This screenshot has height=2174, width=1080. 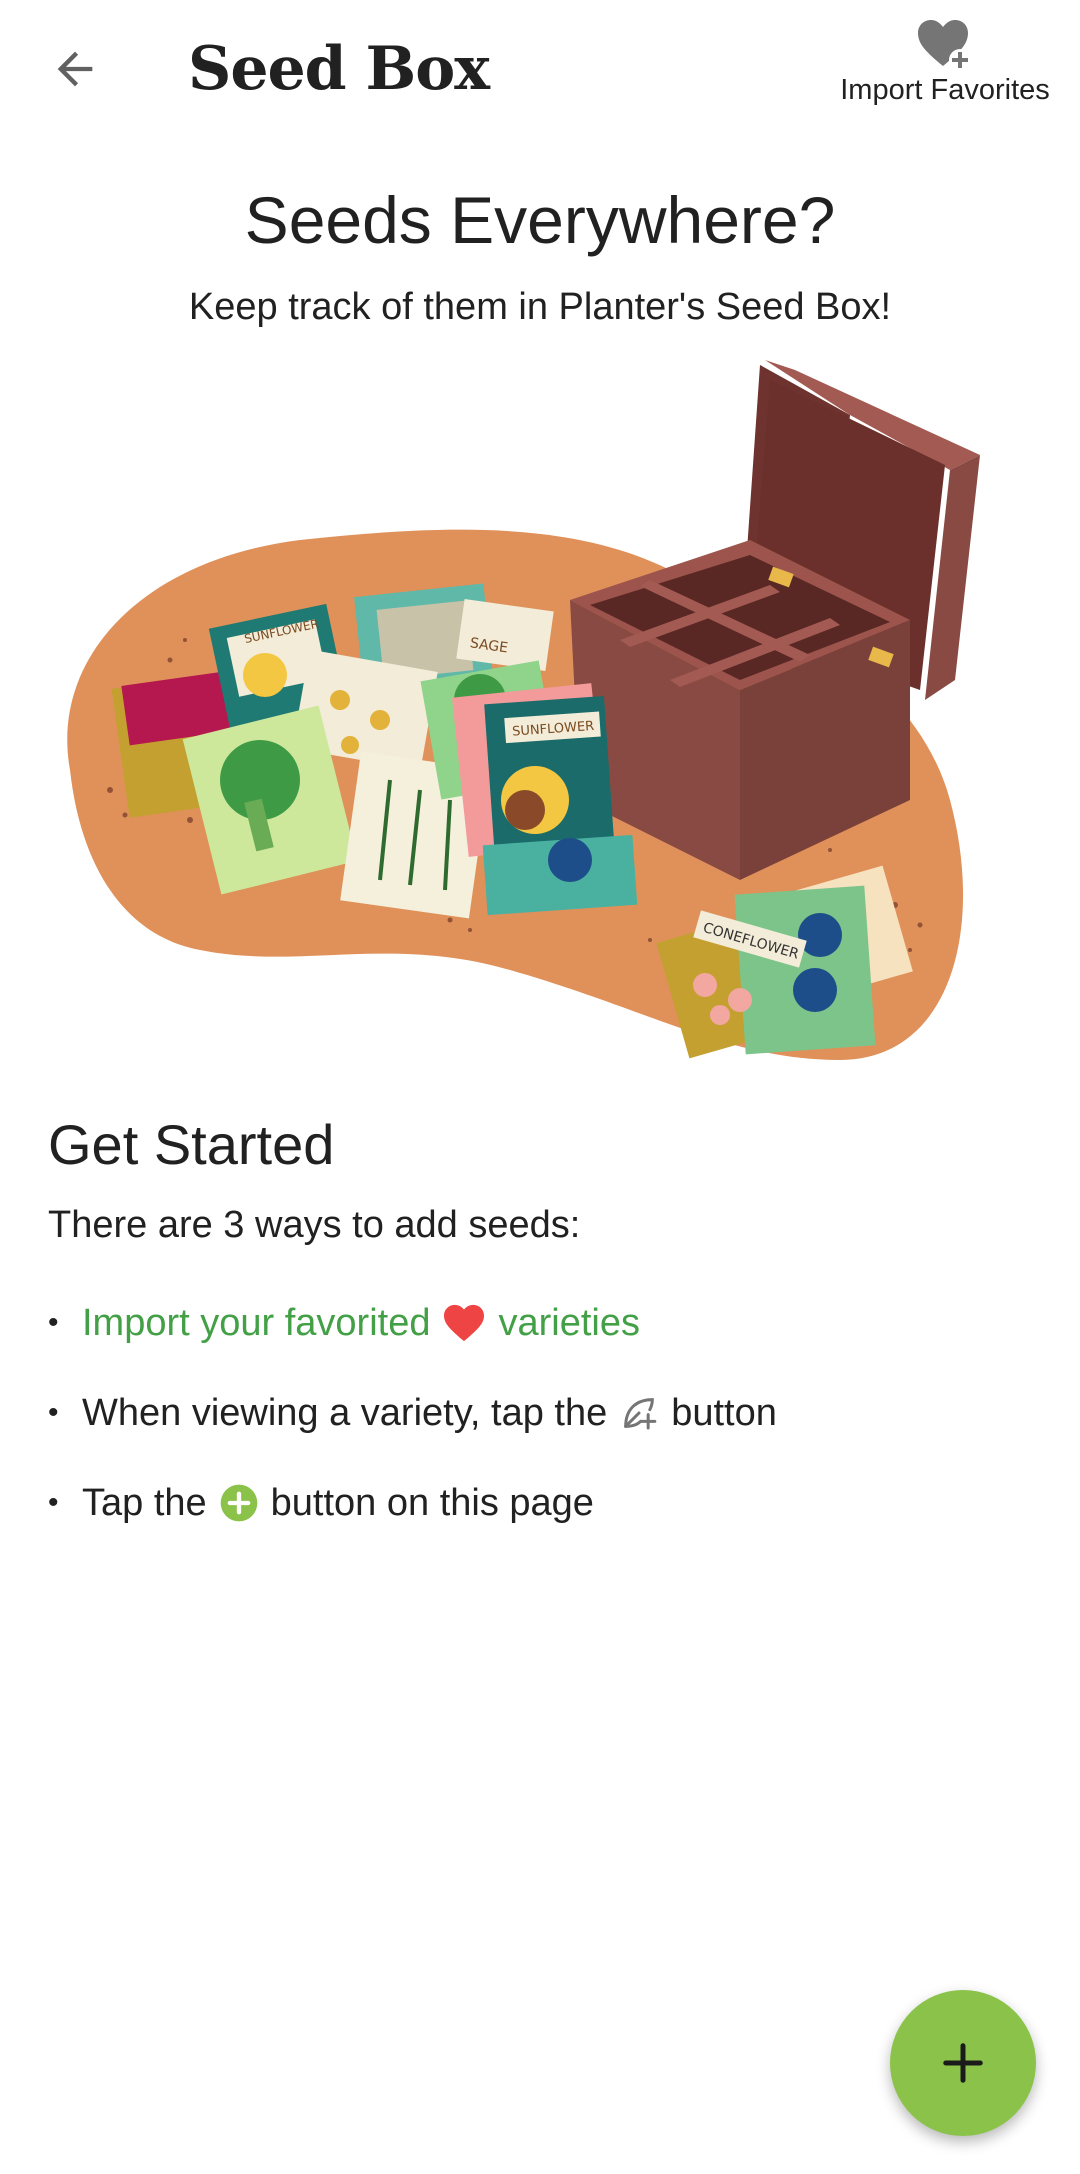 I want to click on way-item-variety-button: • When viewing a variety, tap the button, so click(x=548, y=1413).